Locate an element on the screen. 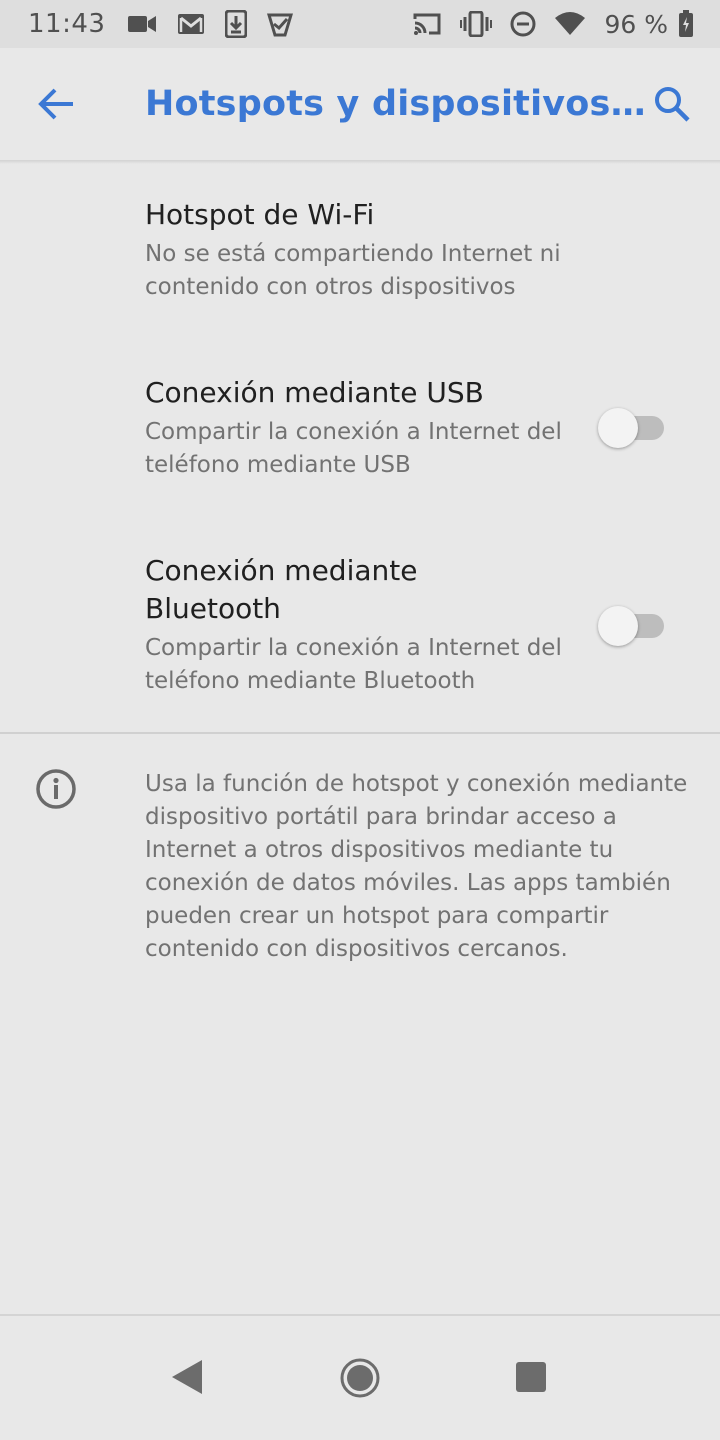 The image size is (720, 1440). battery-percent: 96 % is located at coordinates (636, 24).